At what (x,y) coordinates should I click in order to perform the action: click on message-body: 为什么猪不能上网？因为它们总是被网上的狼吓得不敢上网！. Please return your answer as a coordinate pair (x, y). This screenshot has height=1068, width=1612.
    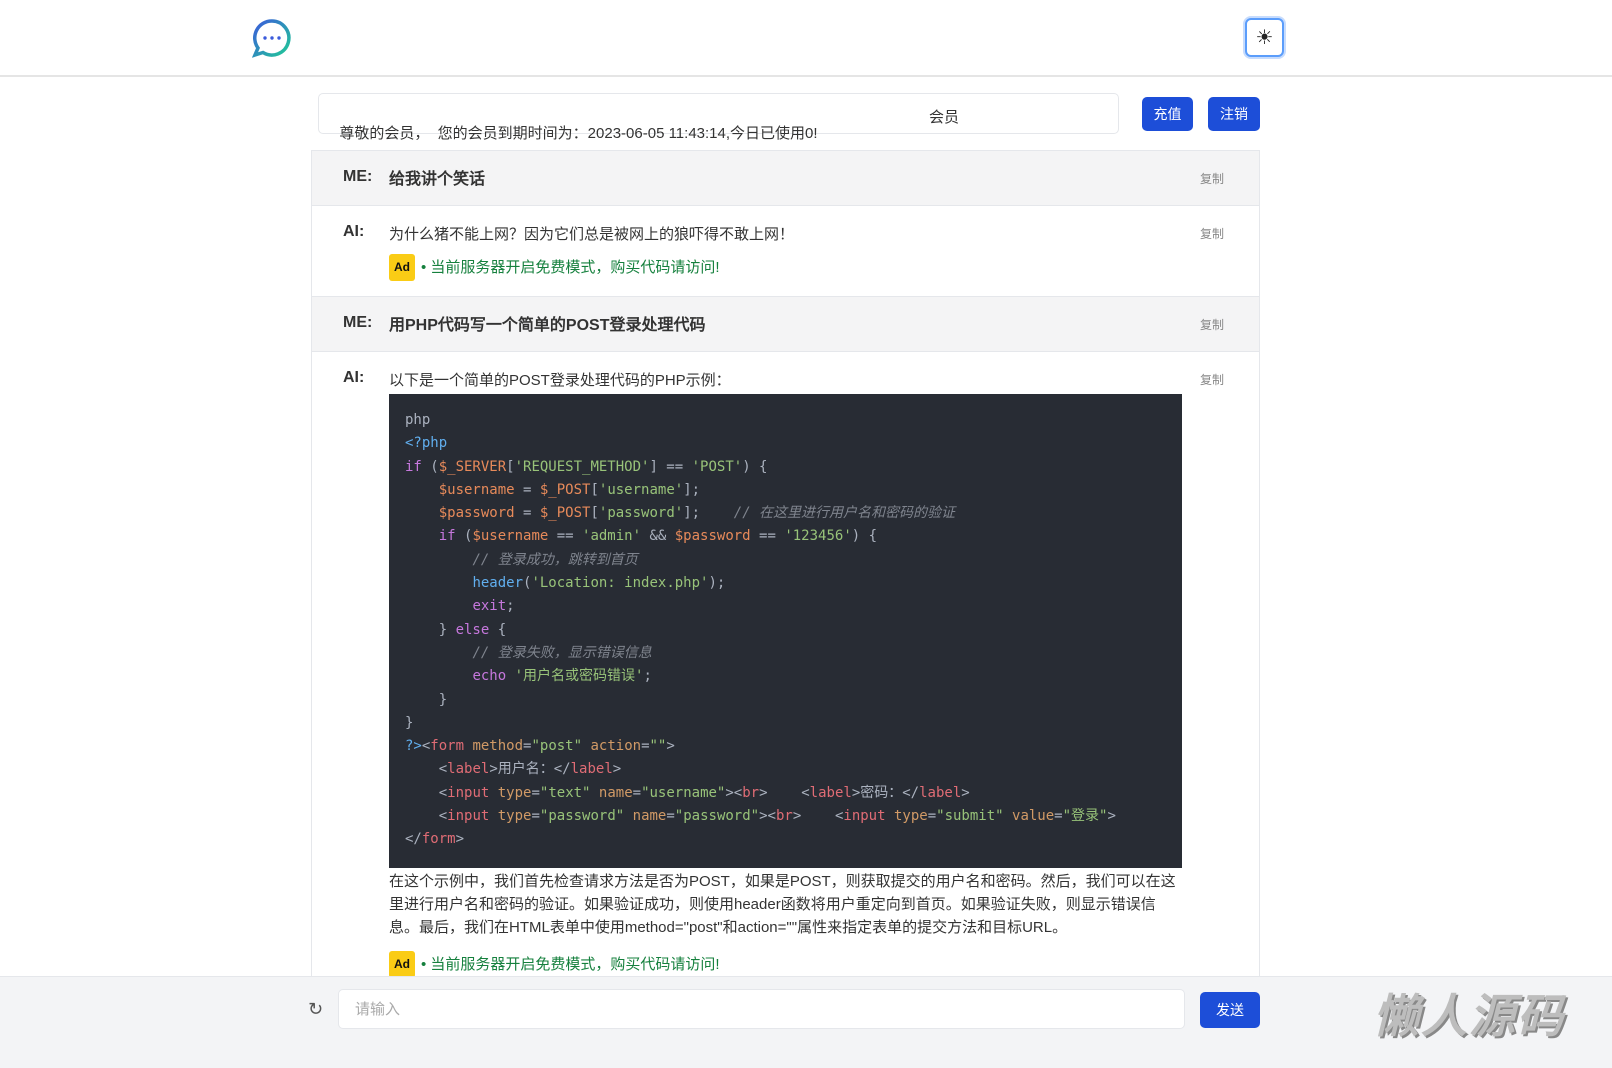
    Looking at the image, I should click on (592, 234).